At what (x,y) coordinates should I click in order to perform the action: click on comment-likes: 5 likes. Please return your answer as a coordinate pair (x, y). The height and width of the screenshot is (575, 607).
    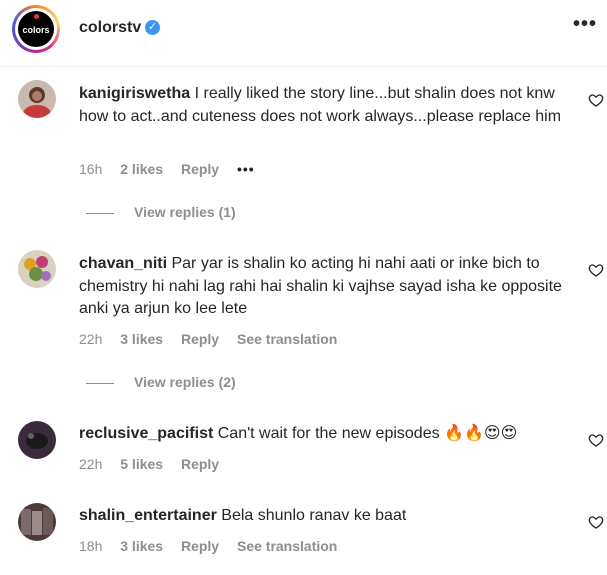
    Looking at the image, I should click on (141, 464).